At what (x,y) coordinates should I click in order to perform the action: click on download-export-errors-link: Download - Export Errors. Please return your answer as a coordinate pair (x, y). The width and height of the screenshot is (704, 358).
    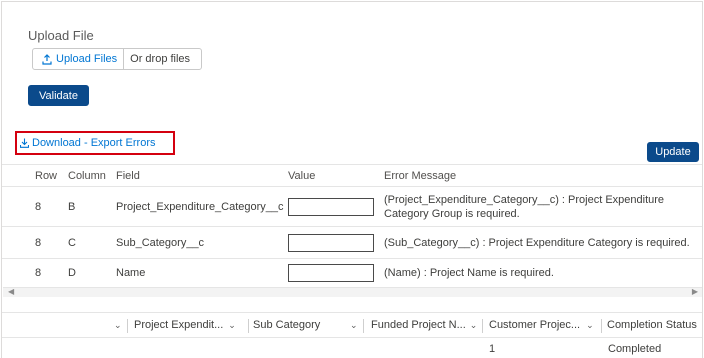
    Looking at the image, I should click on (95, 143).